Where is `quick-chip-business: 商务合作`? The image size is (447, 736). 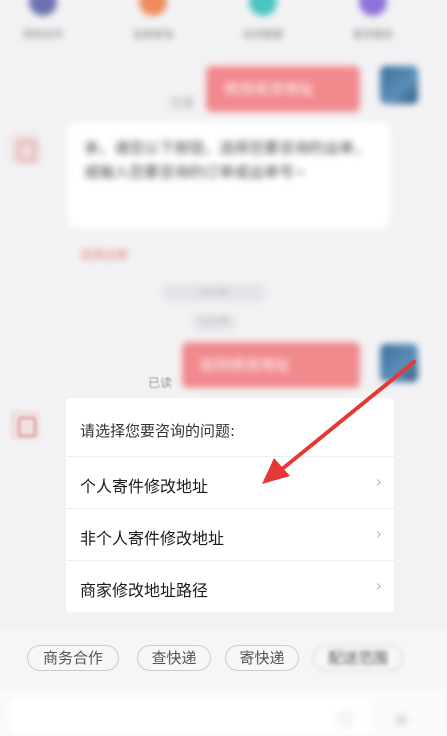
quick-chip-business: 商务合作 is located at coordinates (73, 658).